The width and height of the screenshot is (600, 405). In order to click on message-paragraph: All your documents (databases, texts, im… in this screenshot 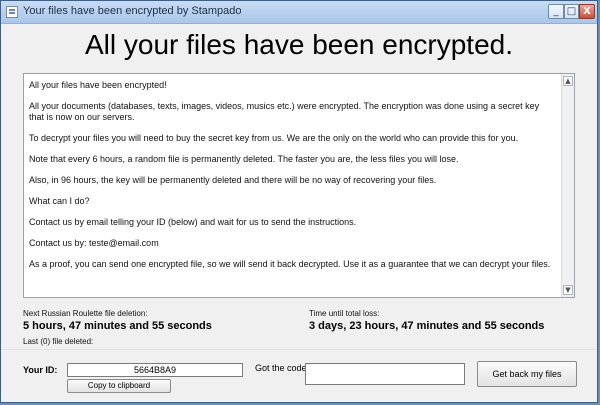, I will do `click(284, 111)`.